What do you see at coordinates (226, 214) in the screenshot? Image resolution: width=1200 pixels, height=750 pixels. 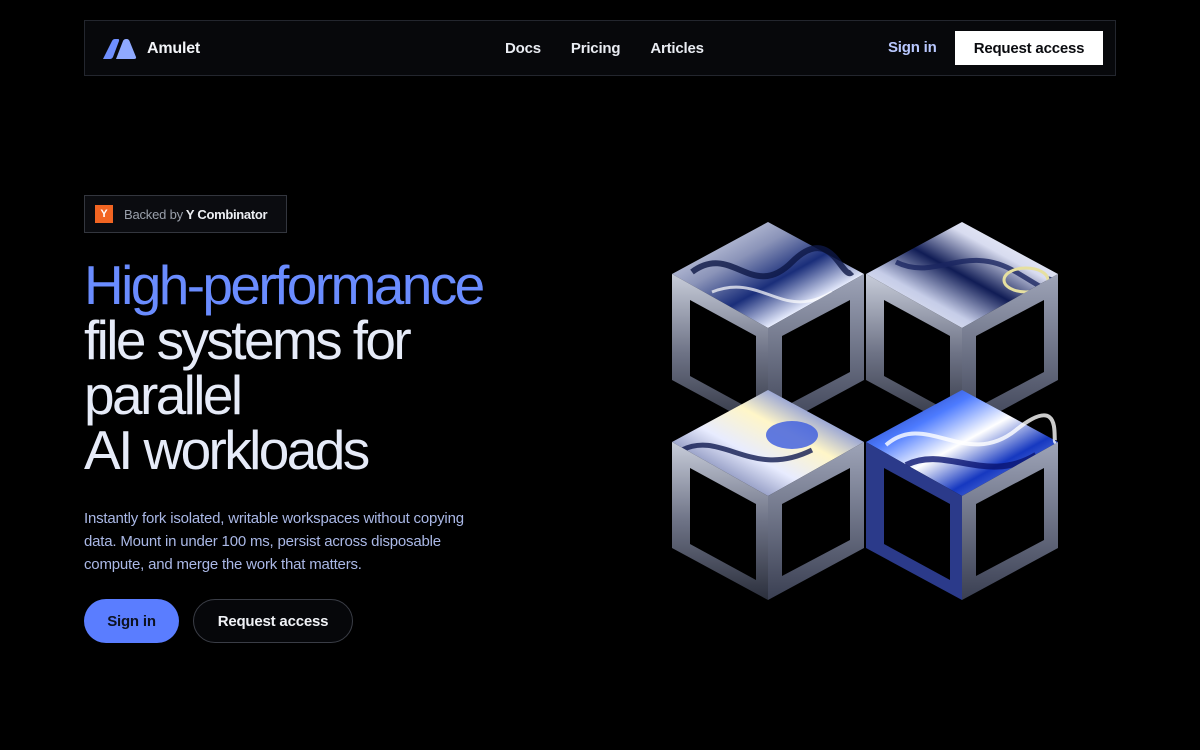 I see `badge-highlight: Y Combinator` at bounding box center [226, 214].